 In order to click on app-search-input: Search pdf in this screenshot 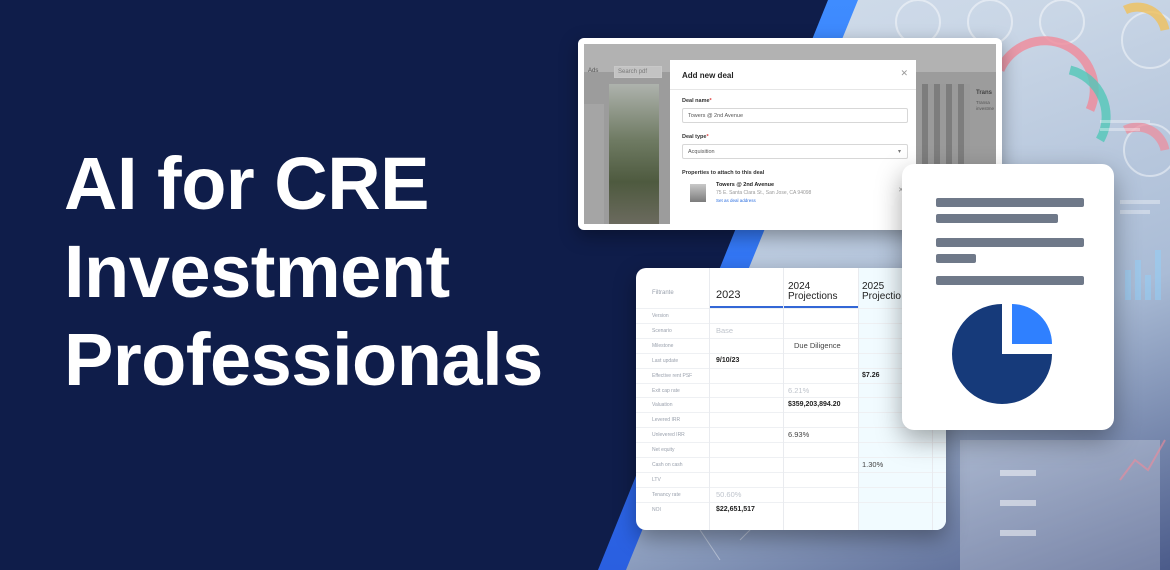, I will do `click(638, 72)`.